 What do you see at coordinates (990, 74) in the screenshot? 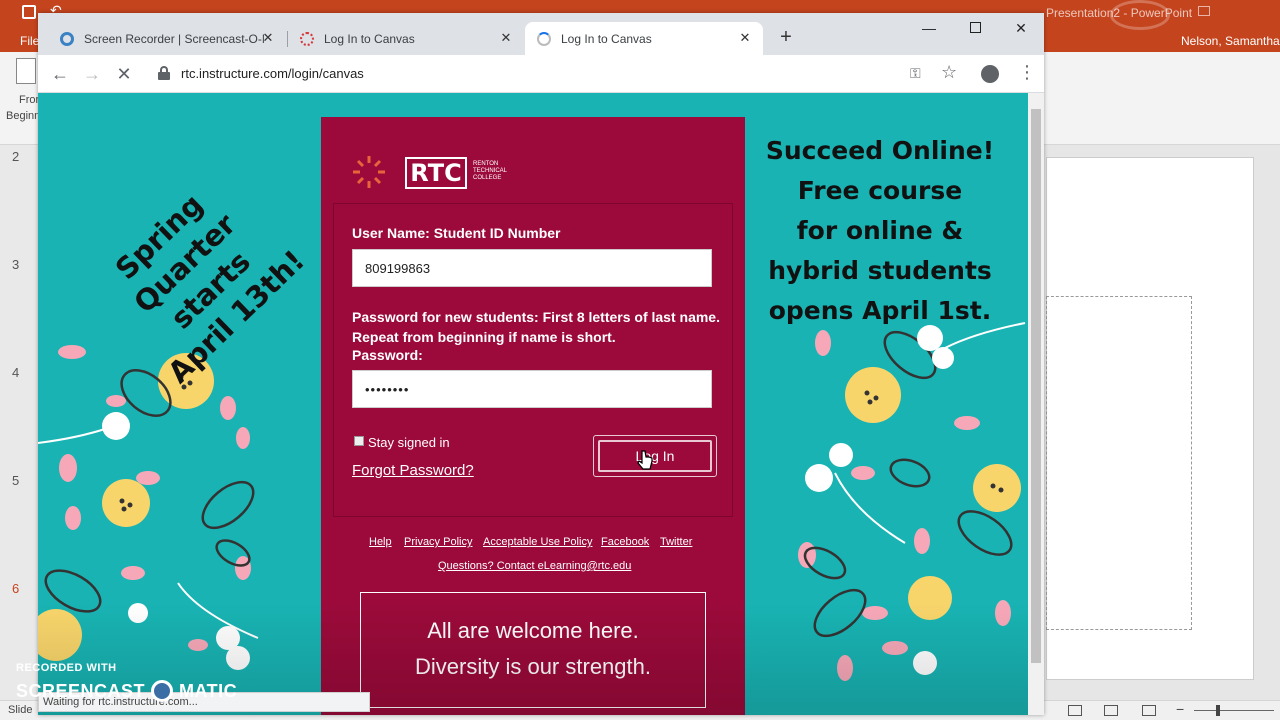
I see `profile-icon` at bounding box center [990, 74].